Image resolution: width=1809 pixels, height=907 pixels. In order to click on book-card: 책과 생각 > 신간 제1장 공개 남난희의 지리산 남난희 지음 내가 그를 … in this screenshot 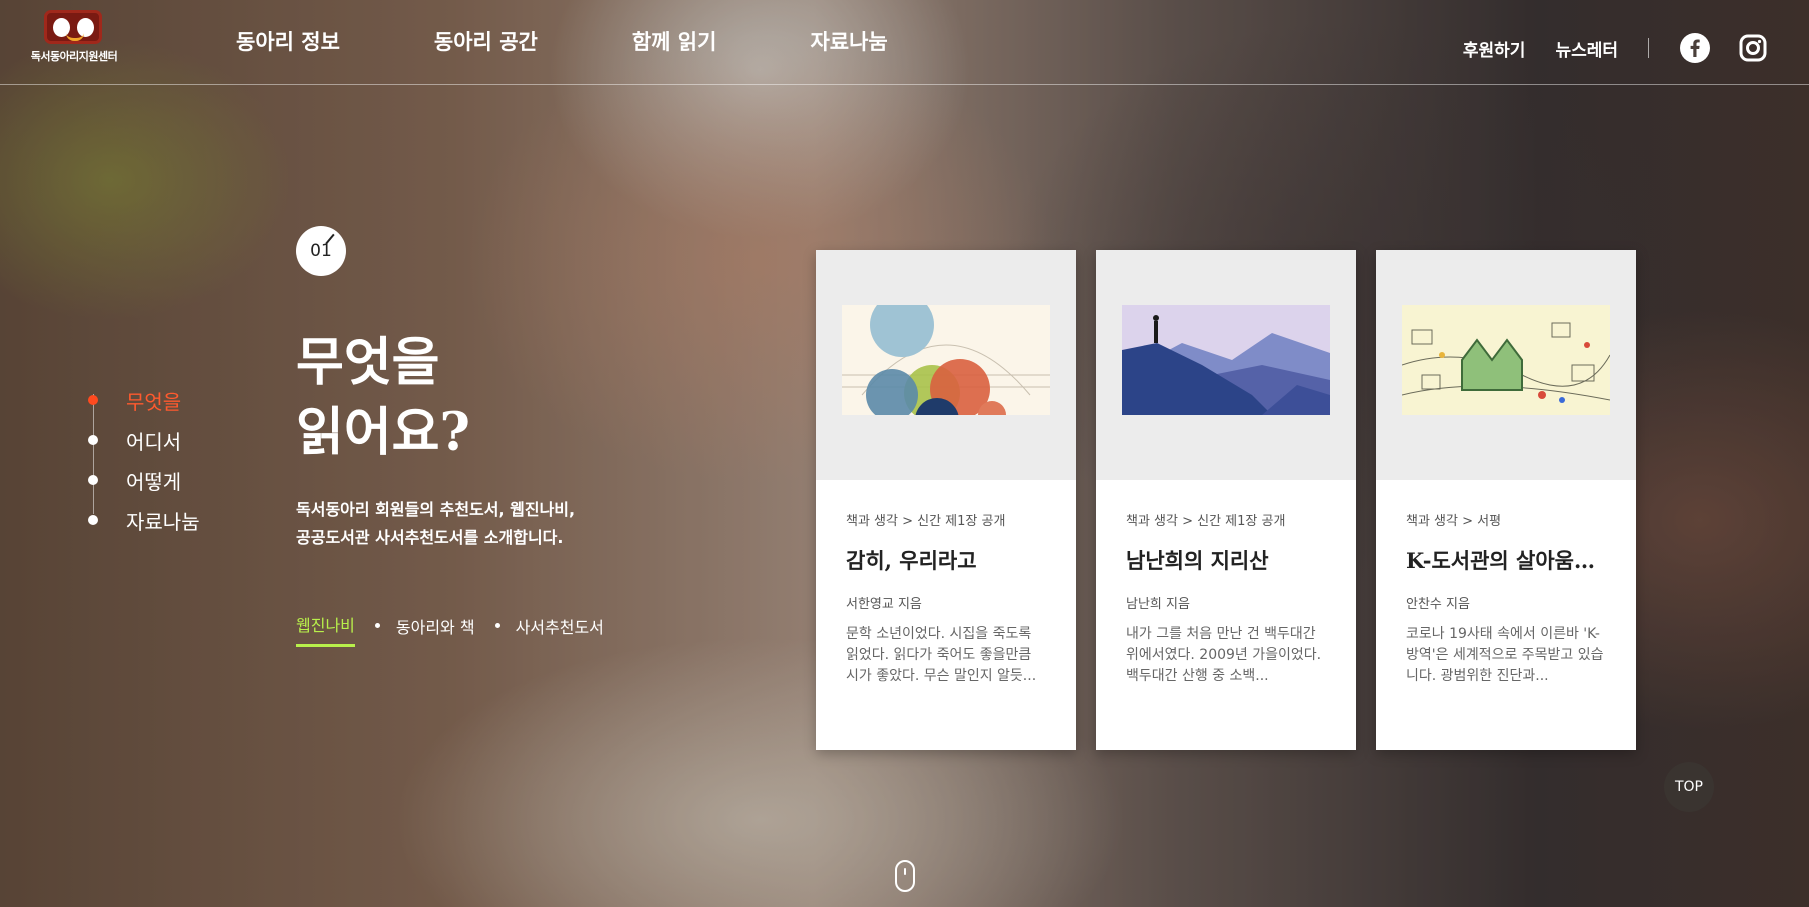, I will do `click(1226, 500)`.